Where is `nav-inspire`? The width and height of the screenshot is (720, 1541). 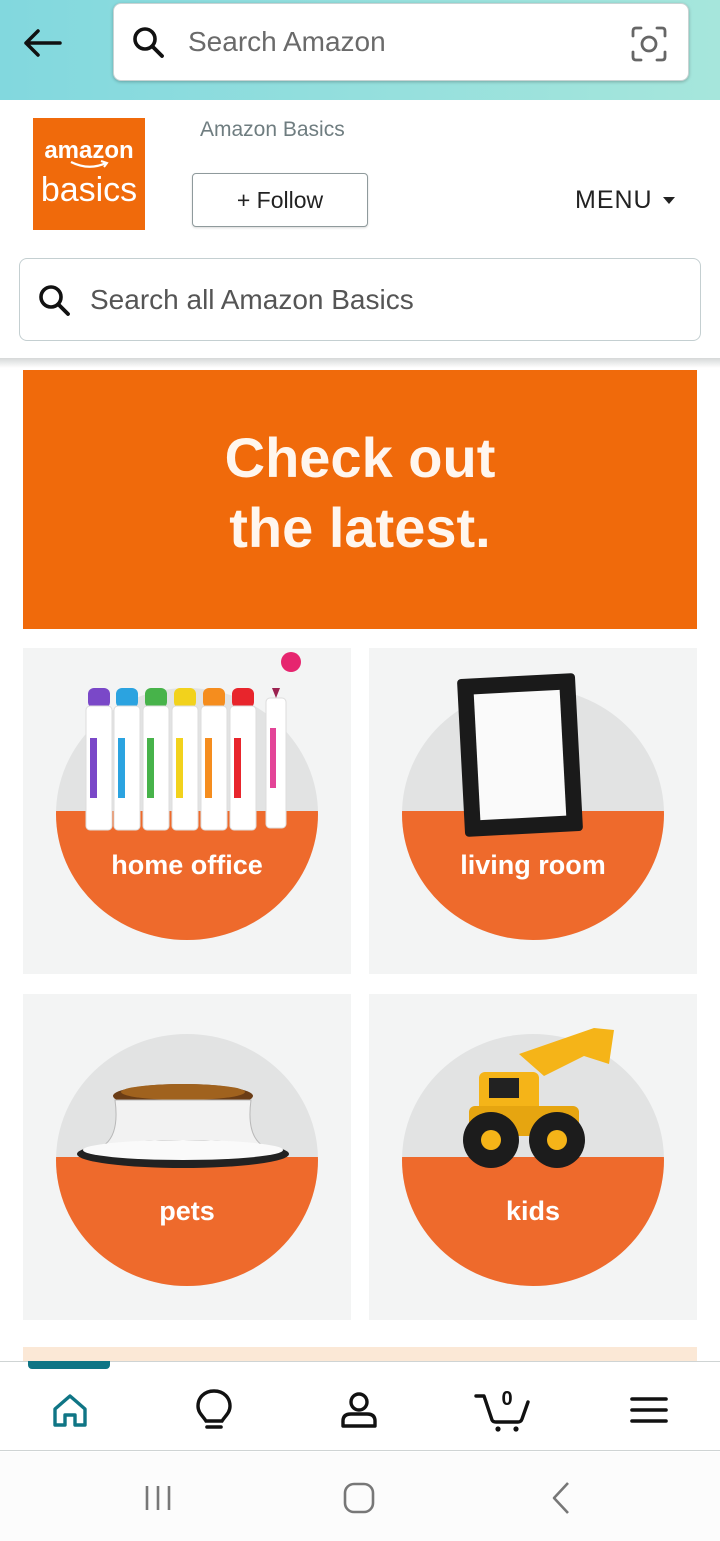
nav-inspire is located at coordinates (214, 1410).